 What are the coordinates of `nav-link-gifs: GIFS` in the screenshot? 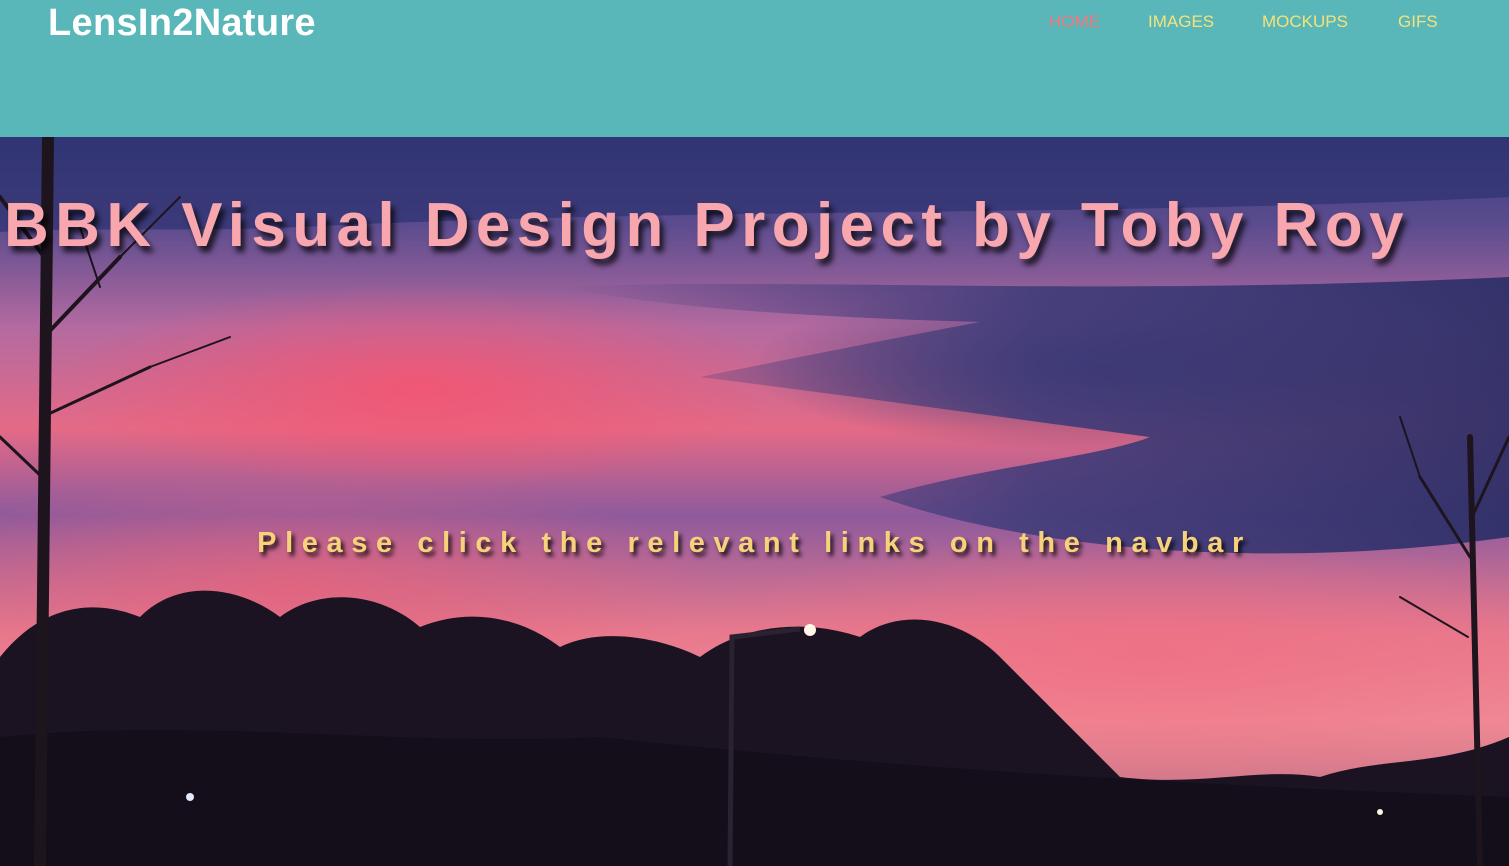 It's located at (1418, 22).